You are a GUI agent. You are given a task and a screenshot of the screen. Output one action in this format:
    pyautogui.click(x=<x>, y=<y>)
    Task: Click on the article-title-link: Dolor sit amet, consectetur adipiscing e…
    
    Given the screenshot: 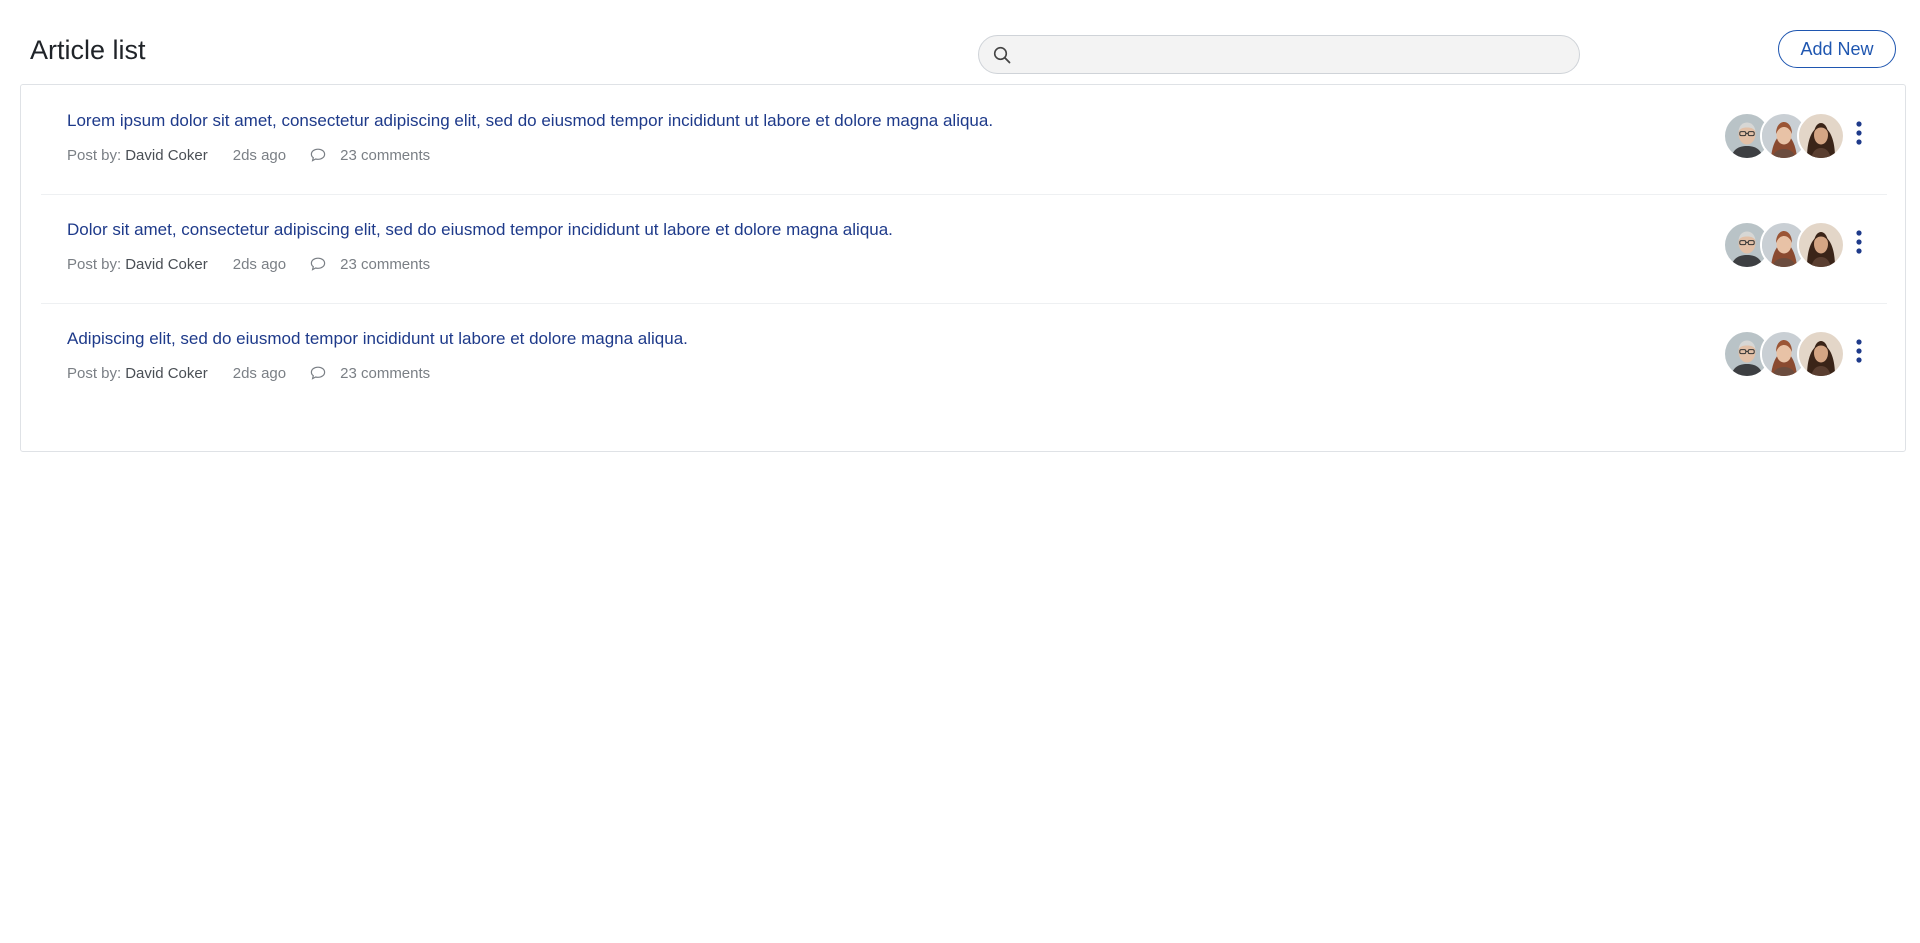 What is the action you would take?
    pyautogui.click(x=480, y=230)
    